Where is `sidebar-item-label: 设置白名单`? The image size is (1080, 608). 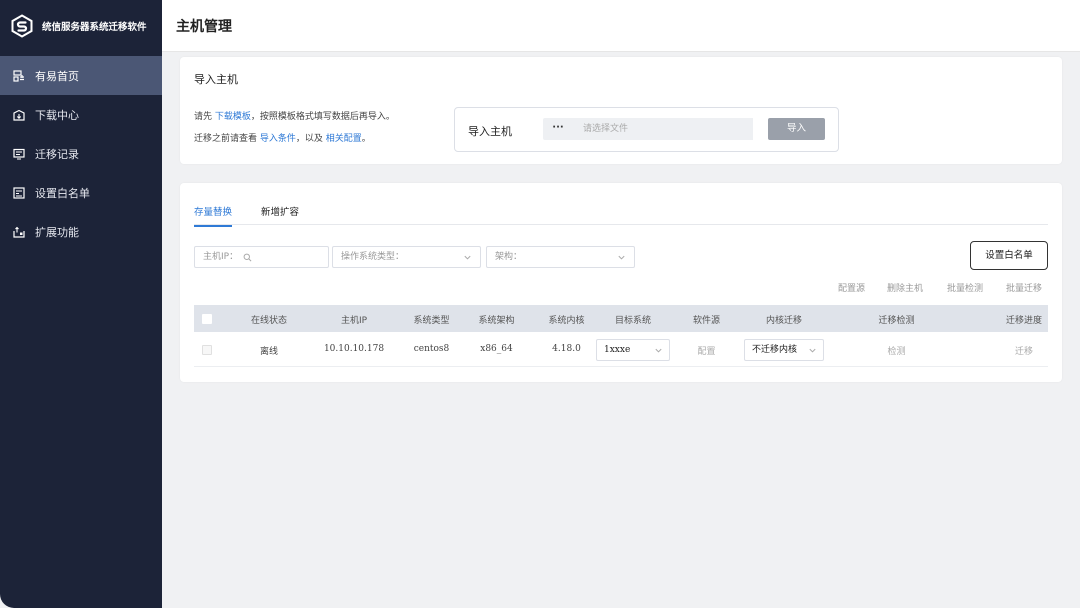
sidebar-item-label: 设置白名单 is located at coordinates (62, 193).